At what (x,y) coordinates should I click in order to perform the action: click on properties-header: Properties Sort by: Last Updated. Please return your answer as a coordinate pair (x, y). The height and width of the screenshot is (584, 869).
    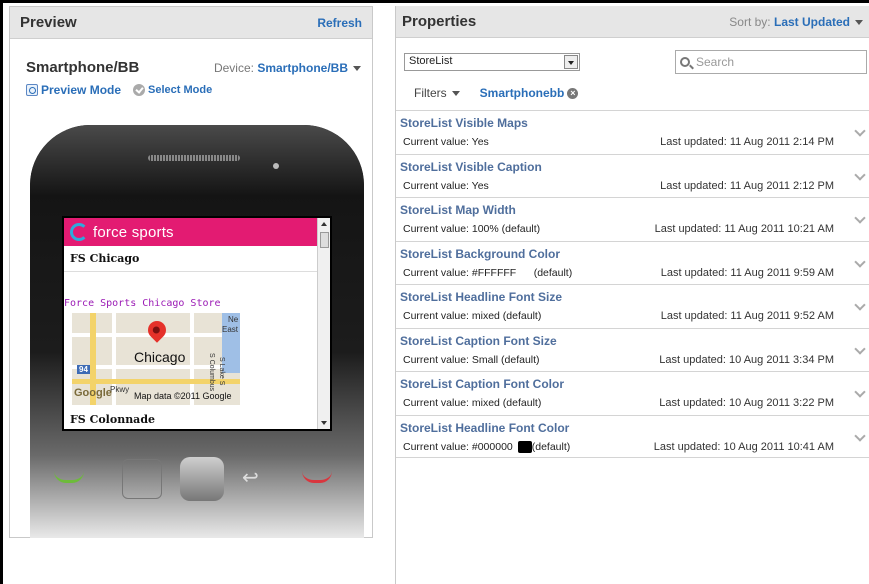
    Looking at the image, I should click on (632, 22).